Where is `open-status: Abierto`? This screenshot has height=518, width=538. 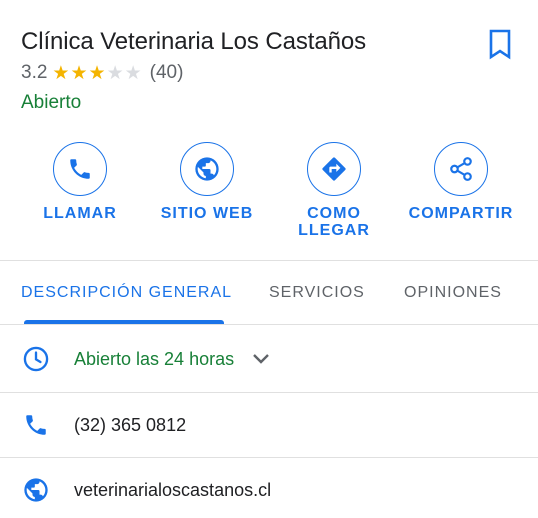
open-status: Abierto is located at coordinates (51, 102).